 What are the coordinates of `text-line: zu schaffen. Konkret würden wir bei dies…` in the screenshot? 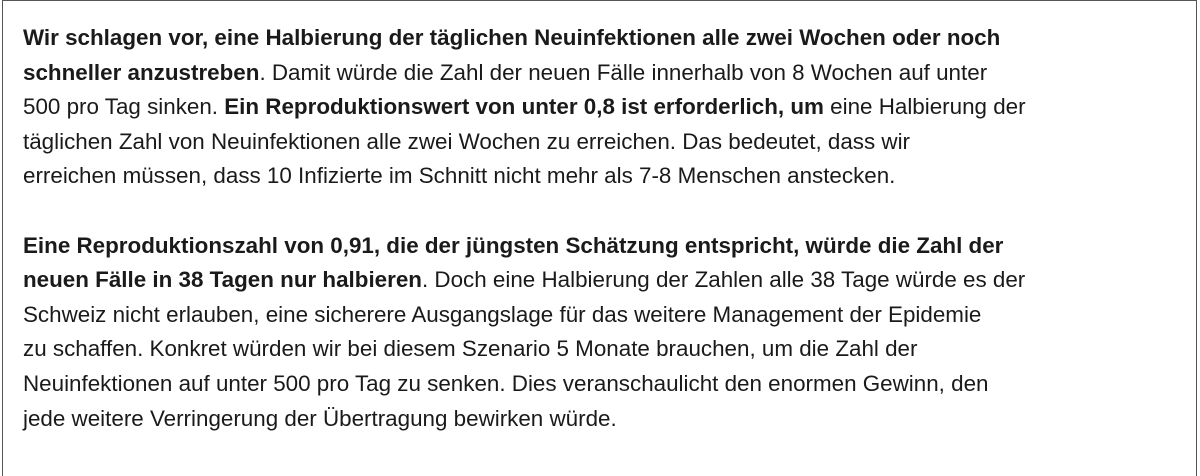 It's located at (607, 349).